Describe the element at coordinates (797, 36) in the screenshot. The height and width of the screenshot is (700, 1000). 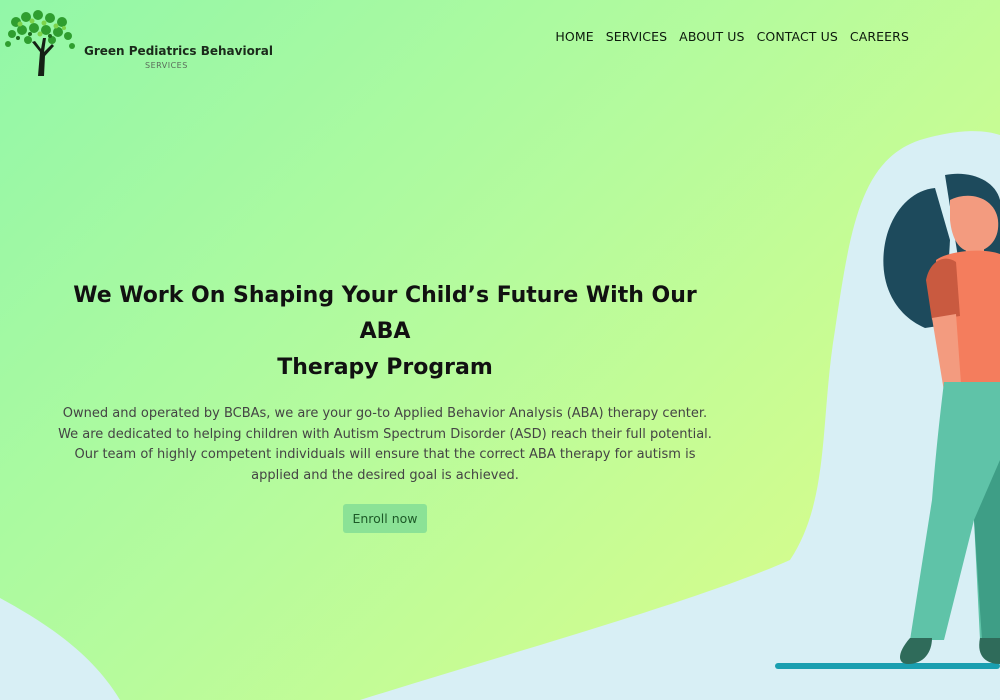
I see `nav-contact-us: CONTACT US` at that location.